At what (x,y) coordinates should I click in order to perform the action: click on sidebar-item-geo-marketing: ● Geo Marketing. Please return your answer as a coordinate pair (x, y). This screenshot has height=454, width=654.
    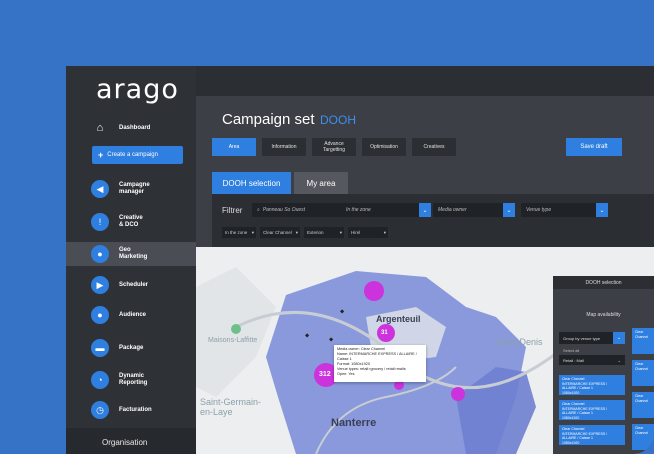
    Looking at the image, I should click on (131, 254).